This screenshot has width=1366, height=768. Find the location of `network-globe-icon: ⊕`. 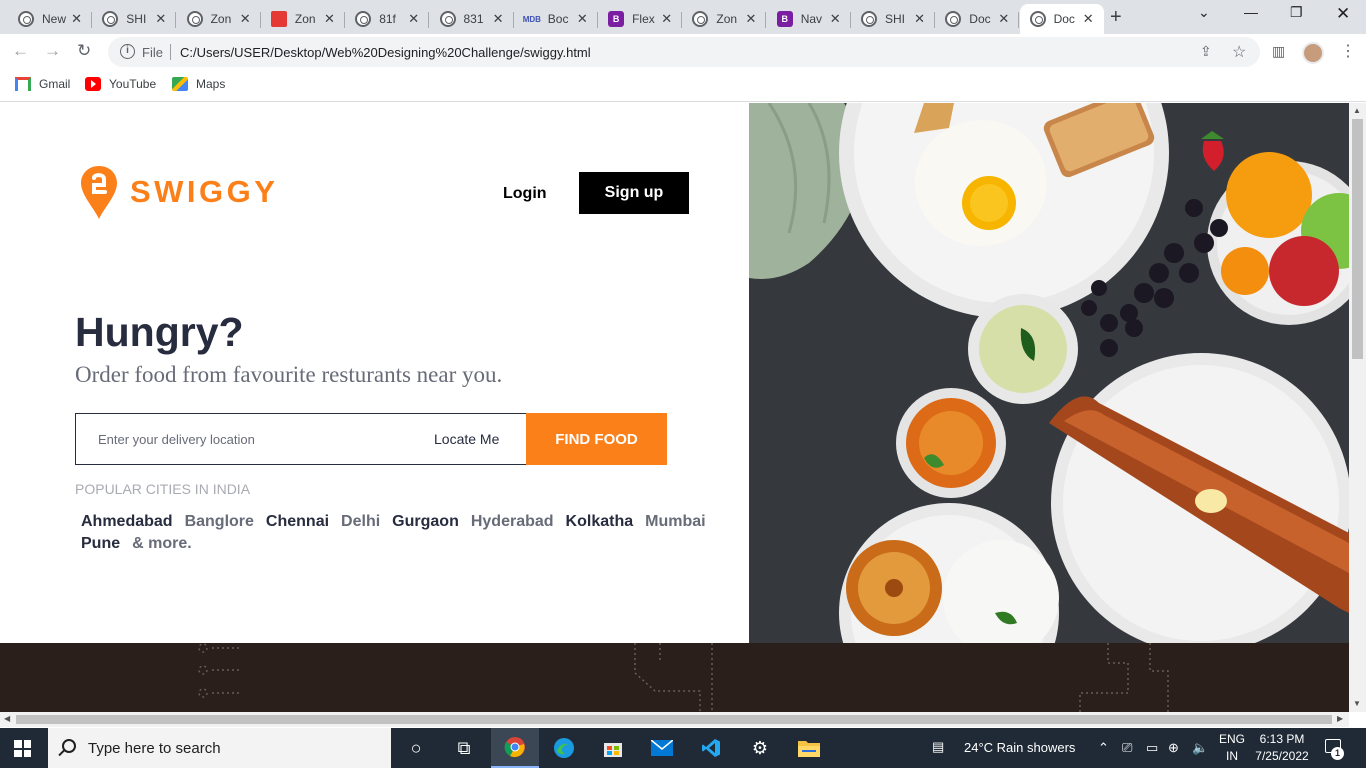

network-globe-icon: ⊕ is located at coordinates (1173, 748).